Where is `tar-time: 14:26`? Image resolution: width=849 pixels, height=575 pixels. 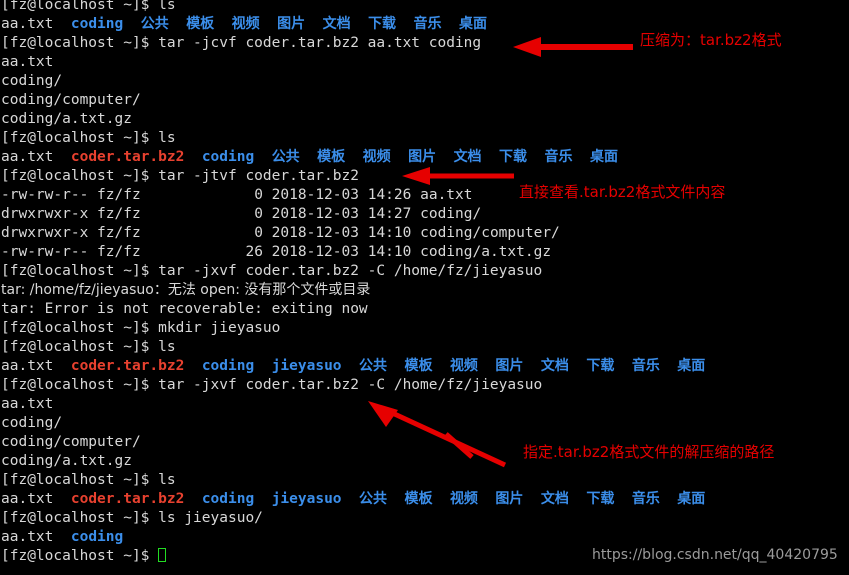 tar-time: 14:26 is located at coordinates (389, 195).